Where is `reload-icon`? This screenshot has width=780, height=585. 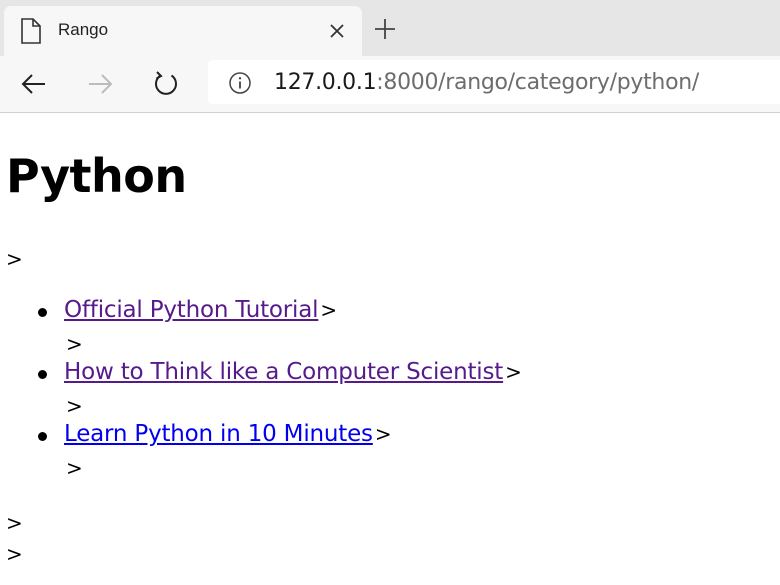 reload-icon is located at coordinates (166, 84).